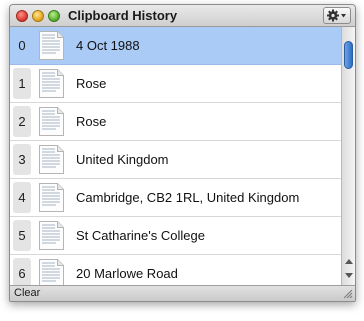 This screenshot has width=364, height=321. Describe the element at coordinates (182, 293) in the screenshot. I see `status-bar: Clear` at that location.